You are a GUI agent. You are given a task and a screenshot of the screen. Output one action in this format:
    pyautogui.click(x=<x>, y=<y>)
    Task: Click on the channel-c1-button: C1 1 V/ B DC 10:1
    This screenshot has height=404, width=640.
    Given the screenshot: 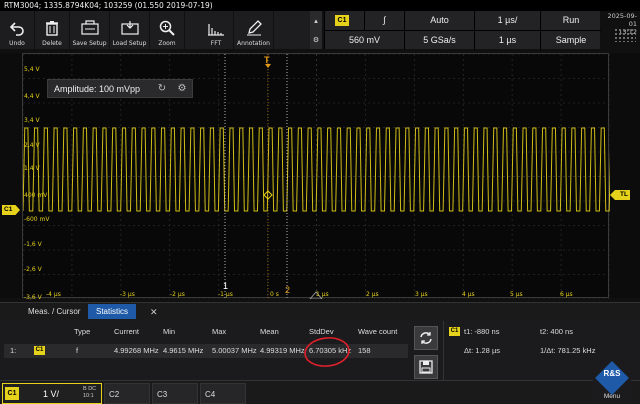 What is the action you would take?
    pyautogui.click(x=52, y=393)
    